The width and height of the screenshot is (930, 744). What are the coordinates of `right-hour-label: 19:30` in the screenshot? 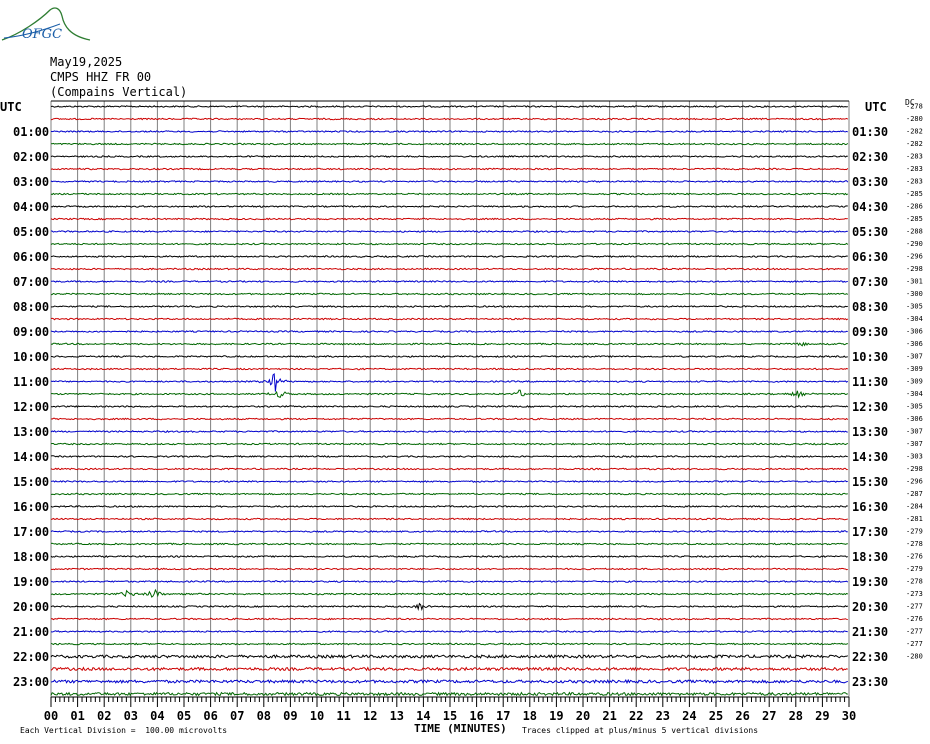 It's located at (870, 582).